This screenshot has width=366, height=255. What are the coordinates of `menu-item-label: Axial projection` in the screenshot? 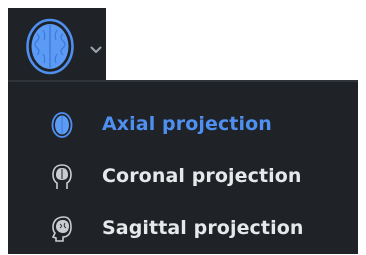 It's located at (187, 124).